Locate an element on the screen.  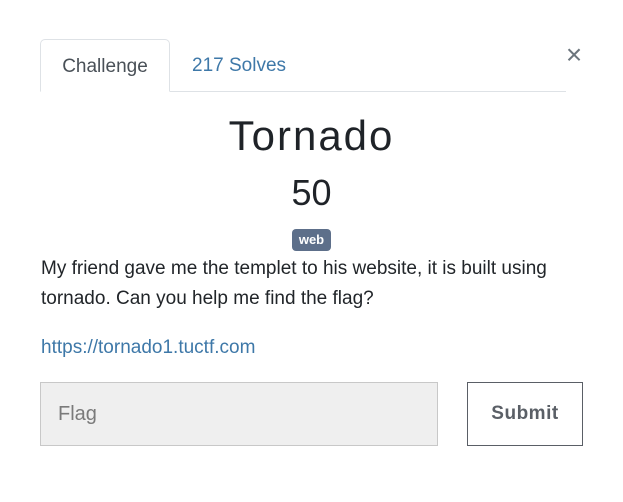
challenge-link: https://tornado1.tuctf.com is located at coordinates (148, 348).